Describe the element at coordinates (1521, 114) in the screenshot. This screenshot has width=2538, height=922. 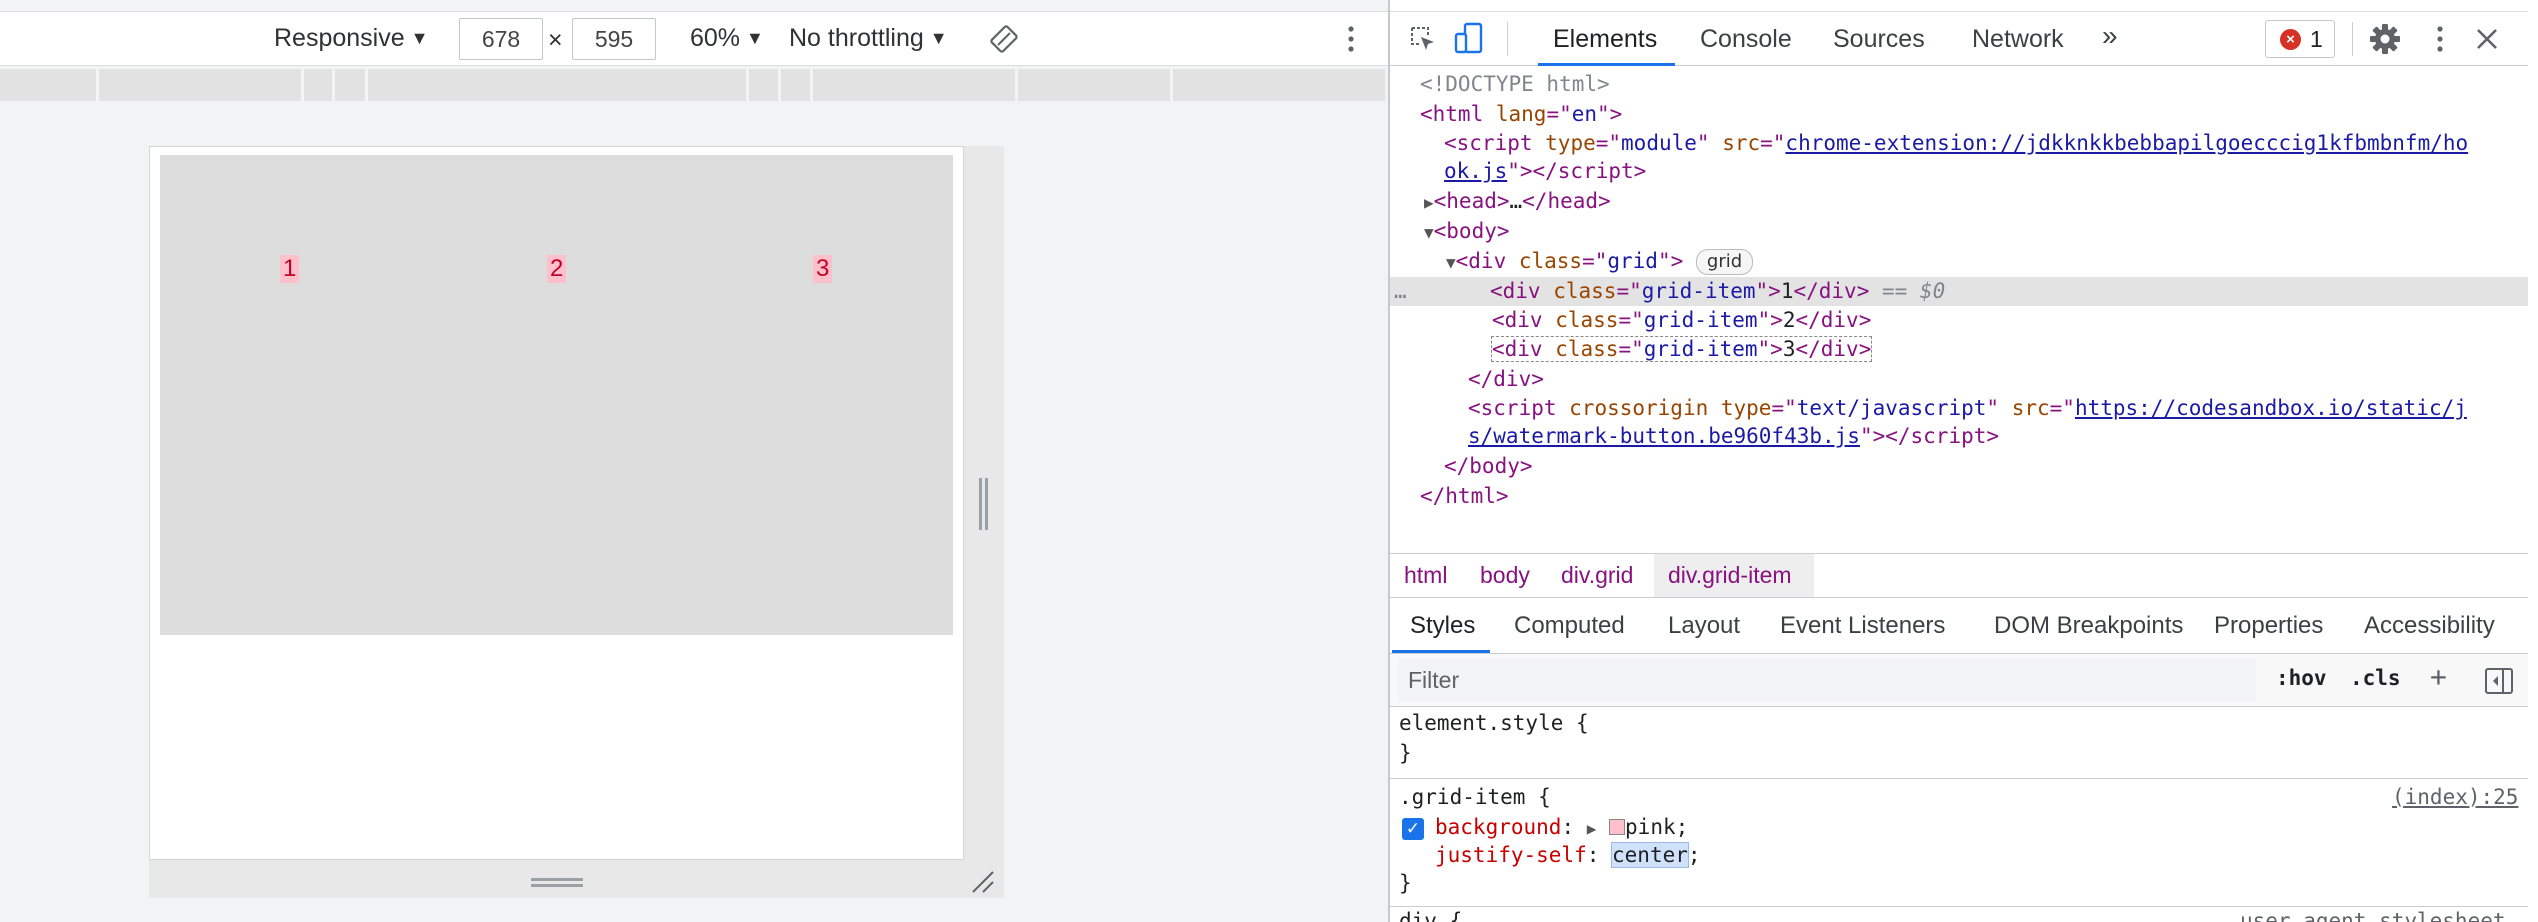
I see `dom-node-html: <html lang="en">` at that location.